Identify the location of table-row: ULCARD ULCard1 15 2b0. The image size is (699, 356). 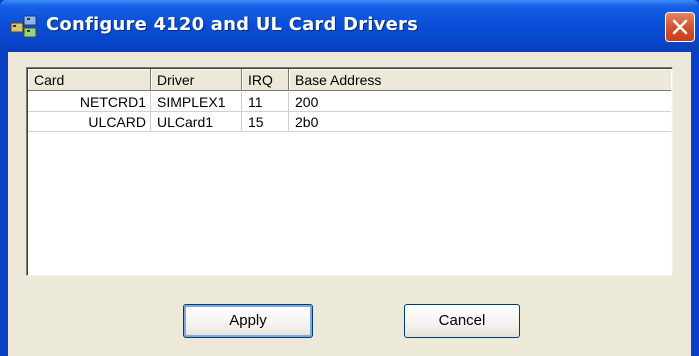
(349, 122).